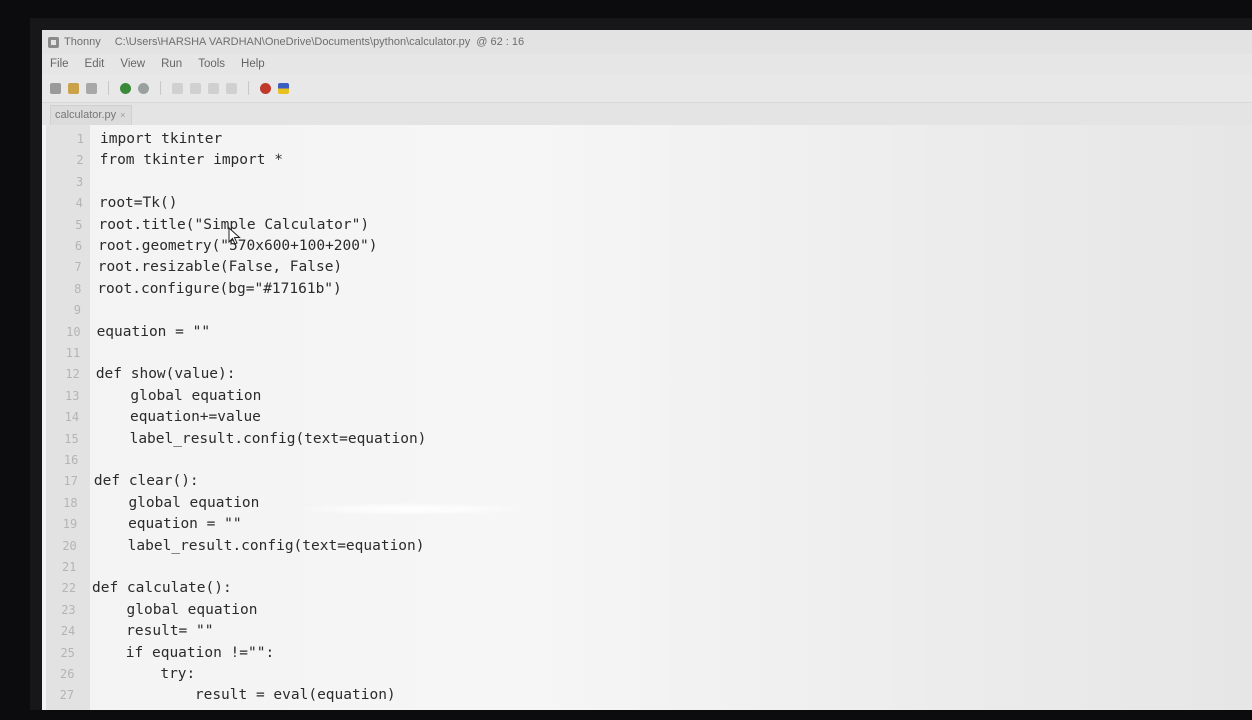 The height and width of the screenshot is (720, 1252). What do you see at coordinates (138, 203) in the screenshot?
I see `line-text: root=Tk()` at bounding box center [138, 203].